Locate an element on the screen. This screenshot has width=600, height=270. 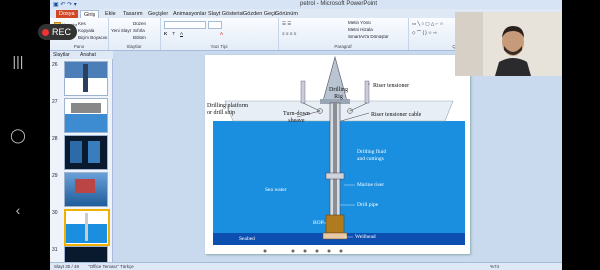
copy-button: Kopyala is located at coordinates (86, 30).